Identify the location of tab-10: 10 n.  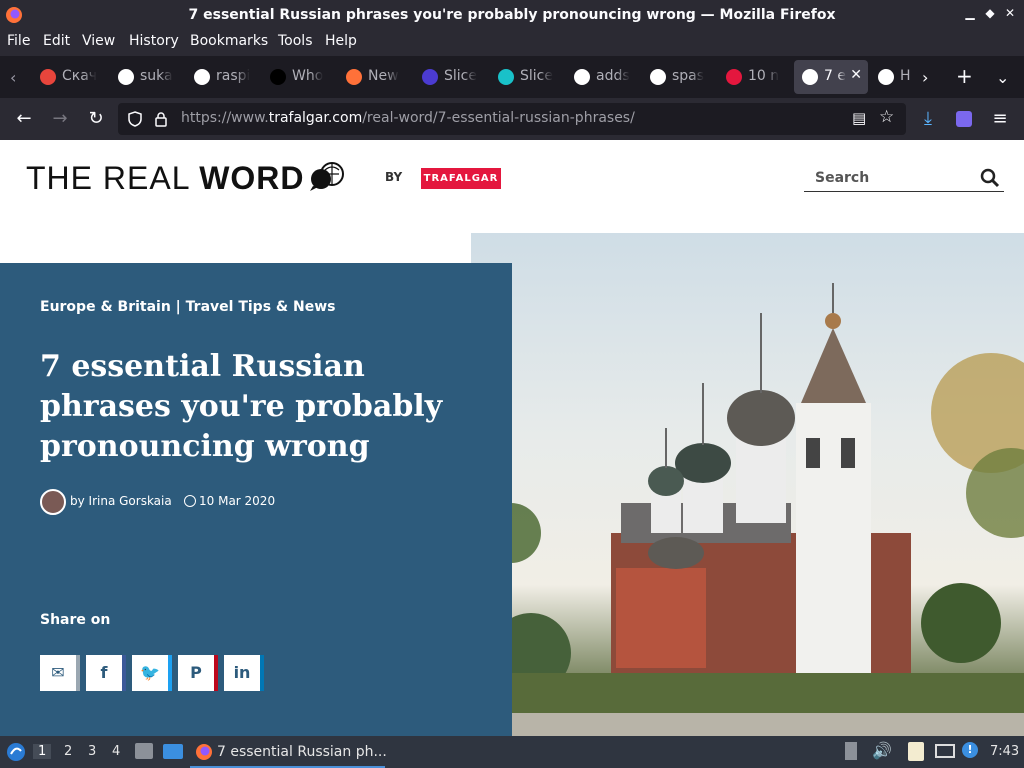
(755, 77).